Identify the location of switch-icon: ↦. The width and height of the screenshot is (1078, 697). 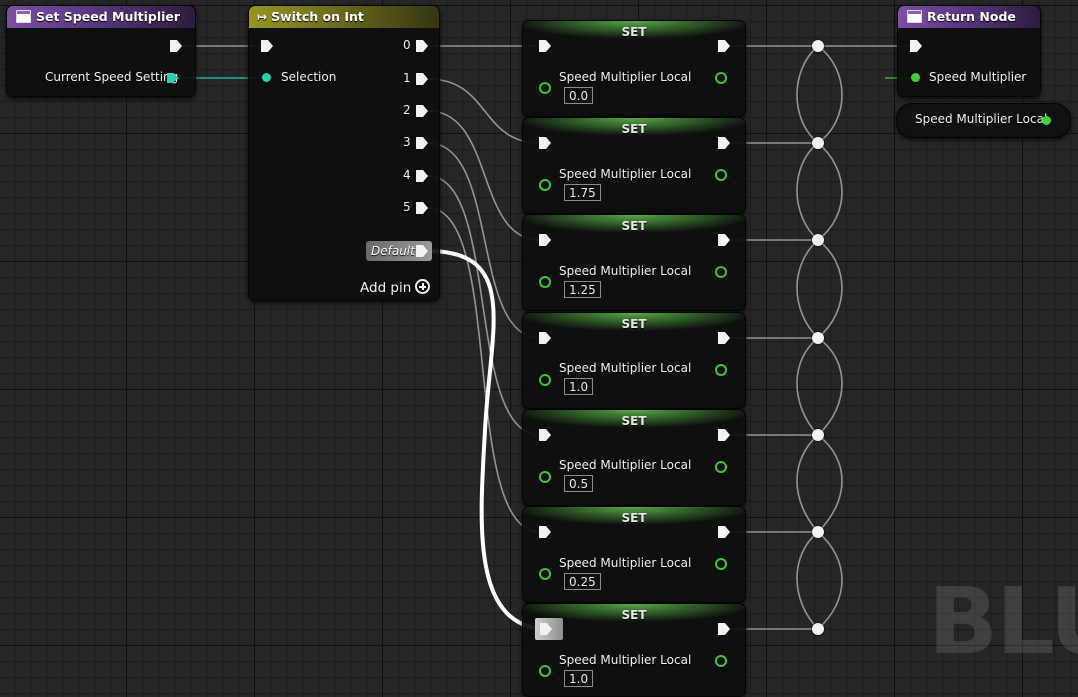
(262, 17).